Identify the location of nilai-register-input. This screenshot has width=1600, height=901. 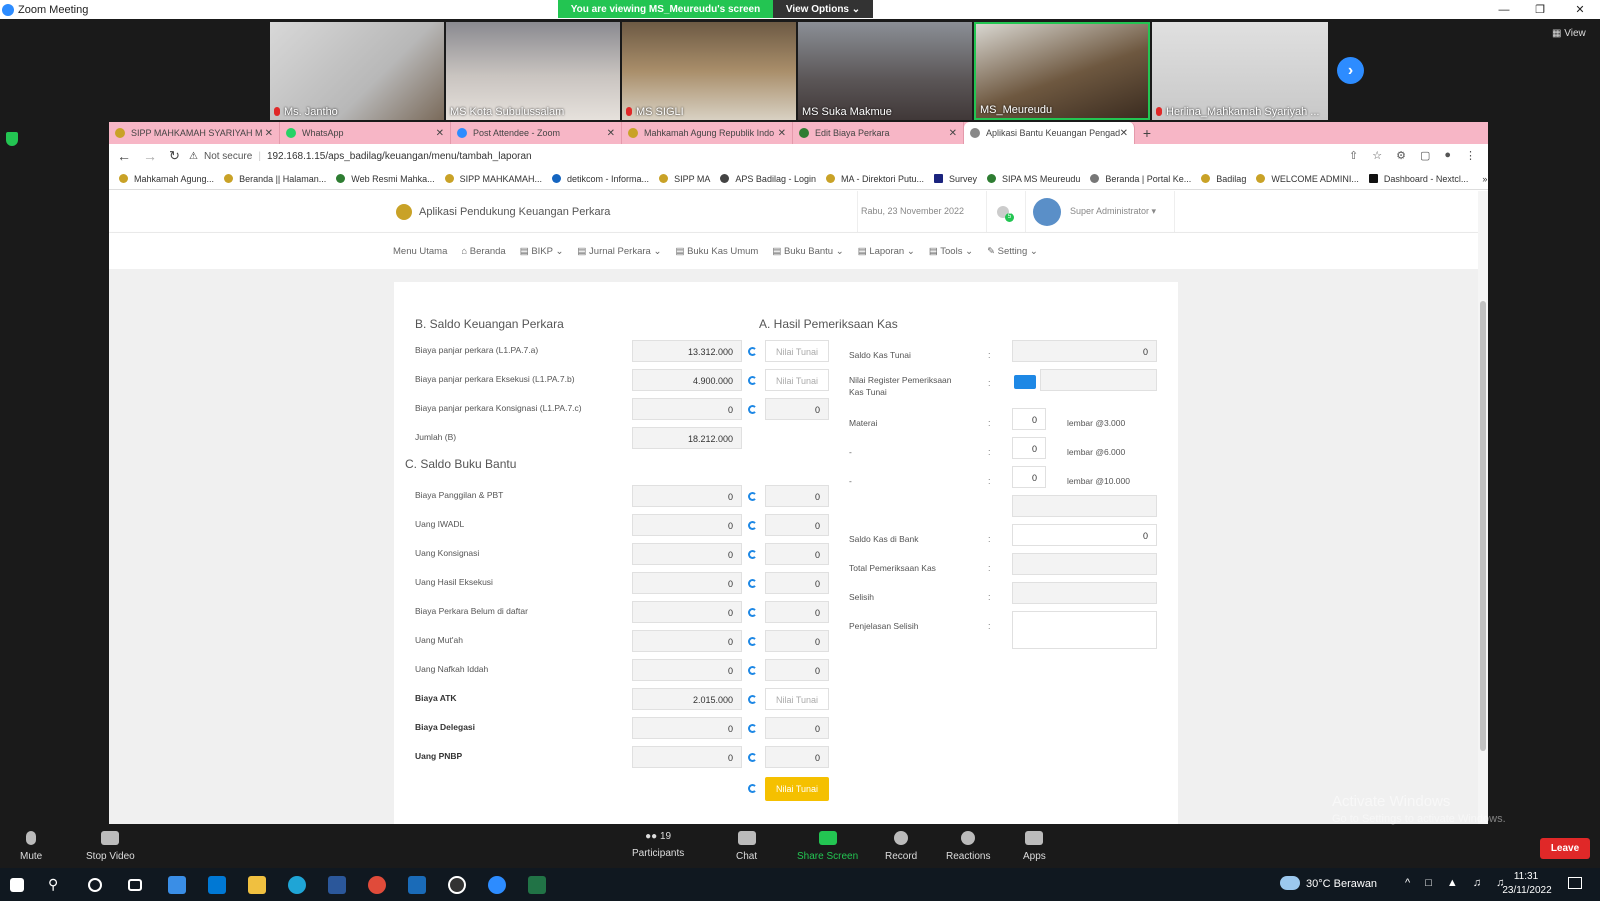
(1098, 380).